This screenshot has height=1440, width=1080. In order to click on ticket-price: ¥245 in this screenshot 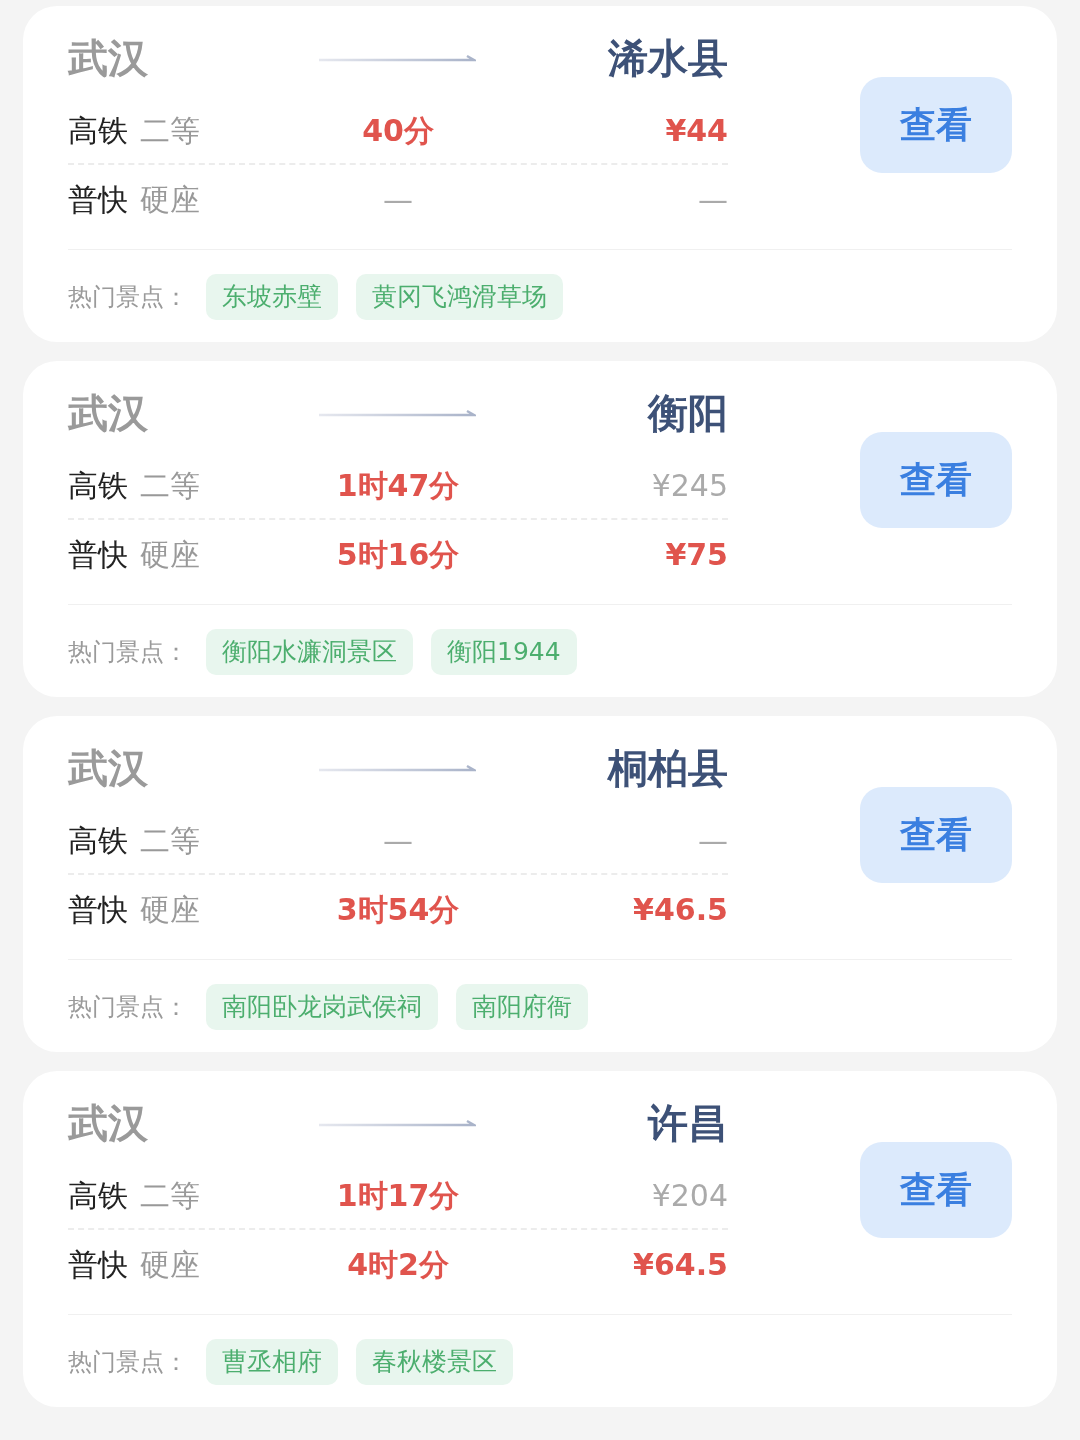, I will do `click(689, 485)`.